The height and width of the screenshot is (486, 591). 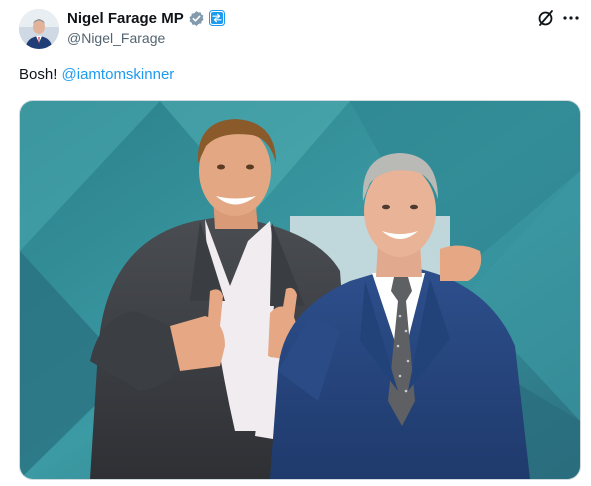 What do you see at coordinates (40, 74) in the screenshot?
I see `tweet-text-body: Bosh!` at bounding box center [40, 74].